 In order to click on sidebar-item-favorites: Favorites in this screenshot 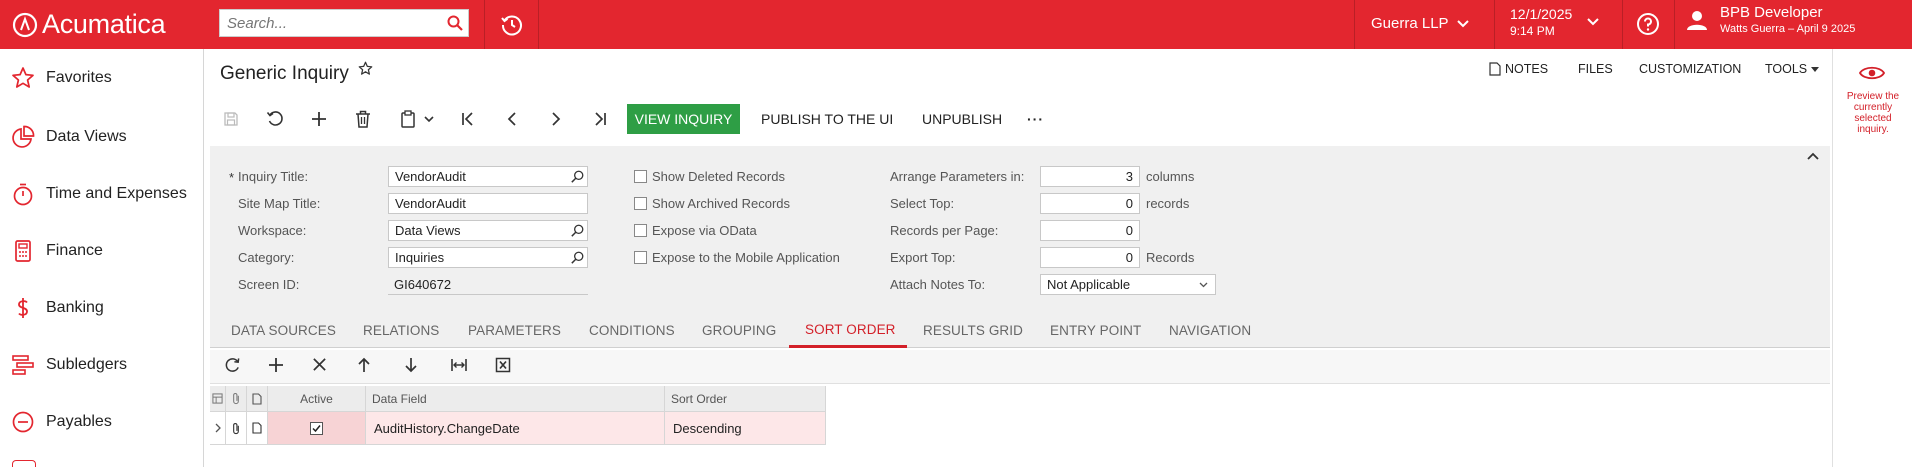, I will do `click(102, 78)`.